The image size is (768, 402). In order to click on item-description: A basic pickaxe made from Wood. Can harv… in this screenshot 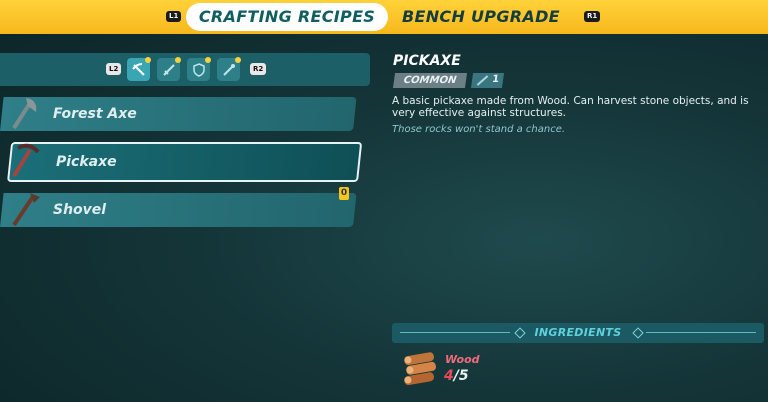, I will do `click(570, 107)`.